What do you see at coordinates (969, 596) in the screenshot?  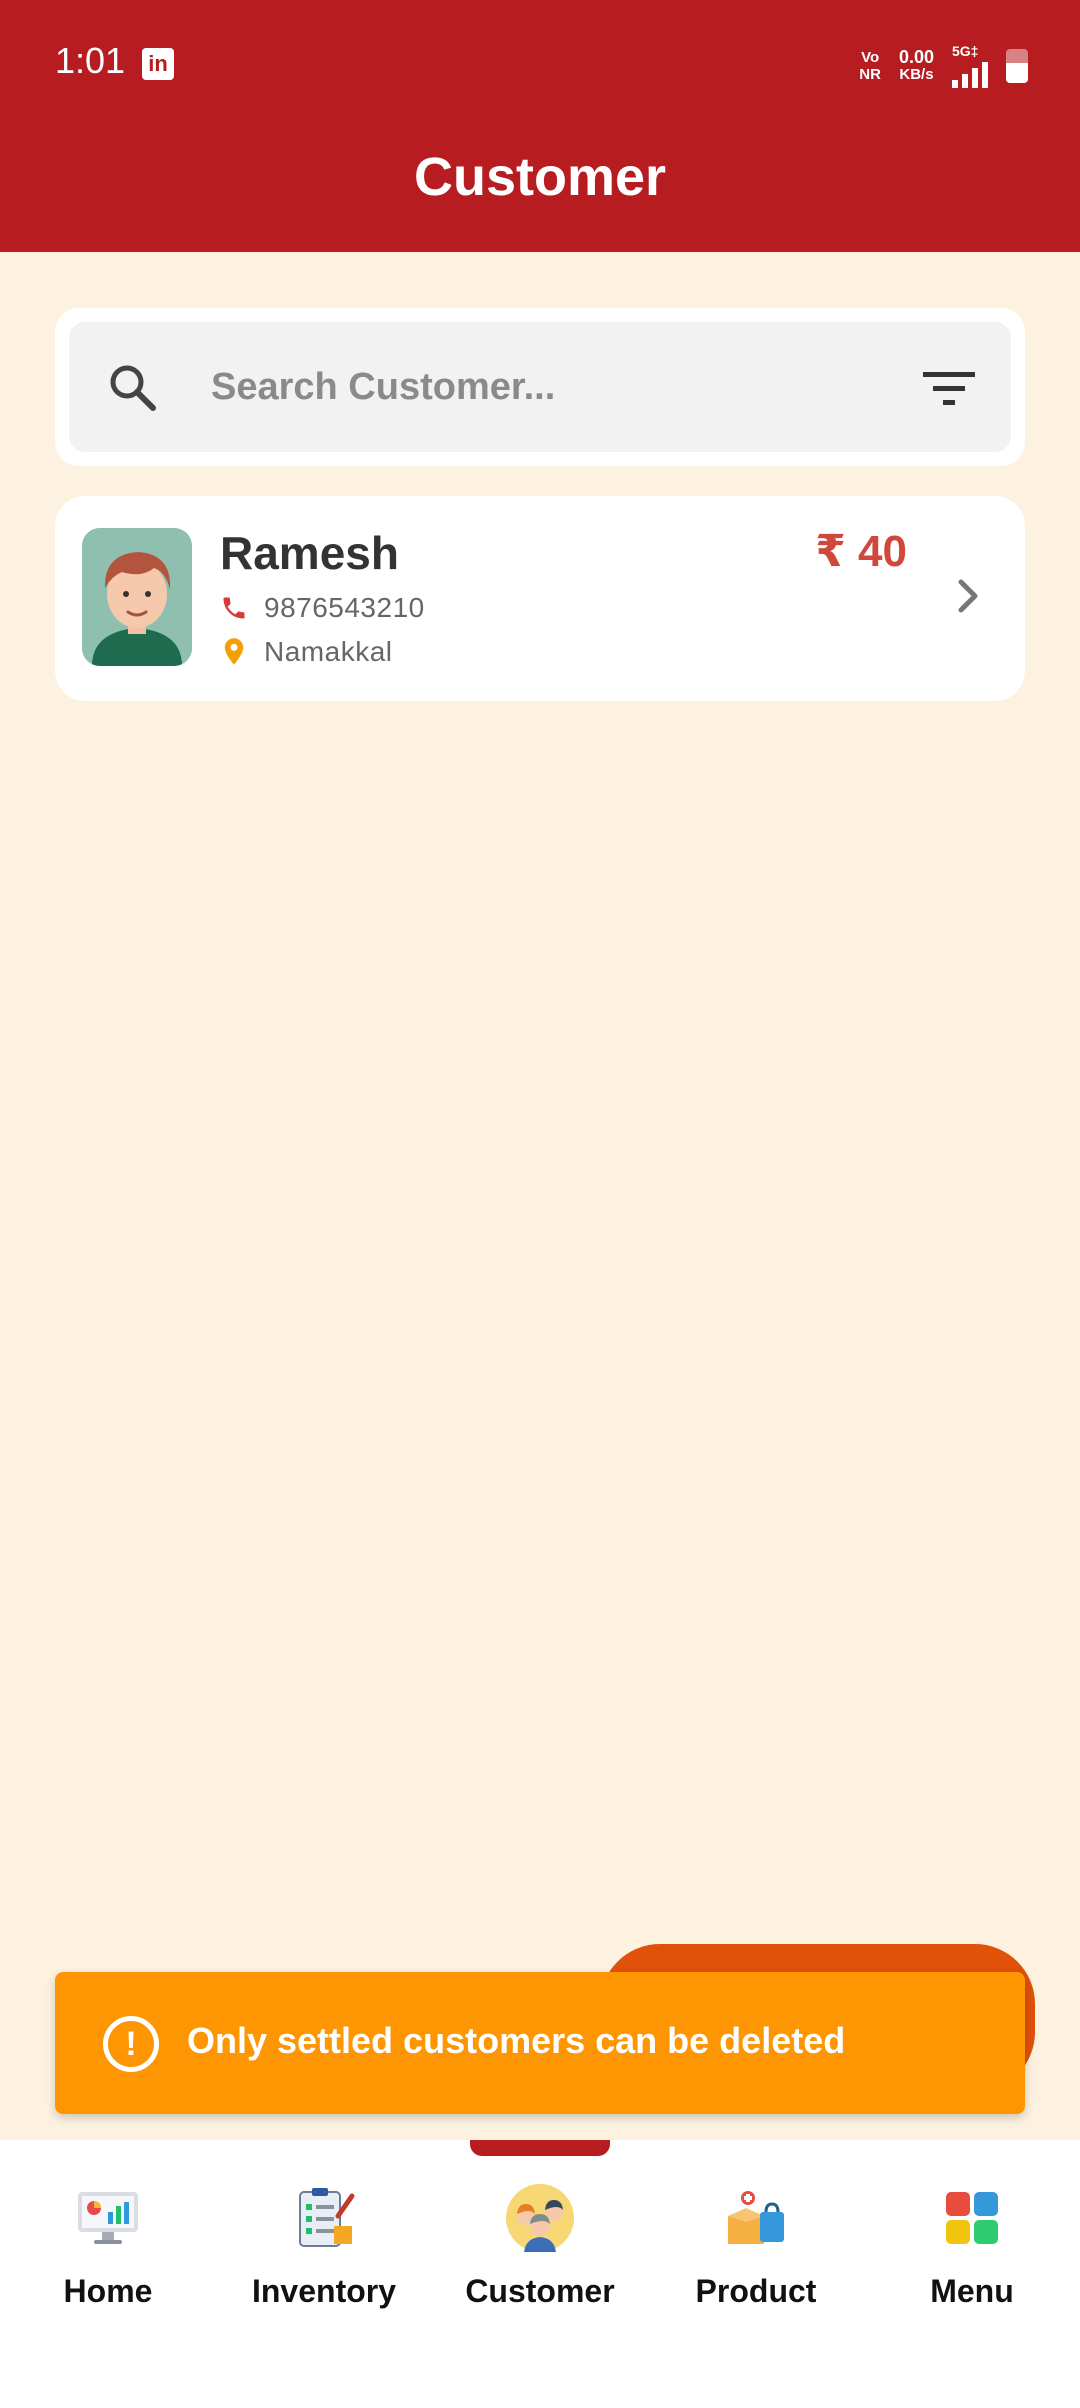 I see `chevron-right-icon` at bounding box center [969, 596].